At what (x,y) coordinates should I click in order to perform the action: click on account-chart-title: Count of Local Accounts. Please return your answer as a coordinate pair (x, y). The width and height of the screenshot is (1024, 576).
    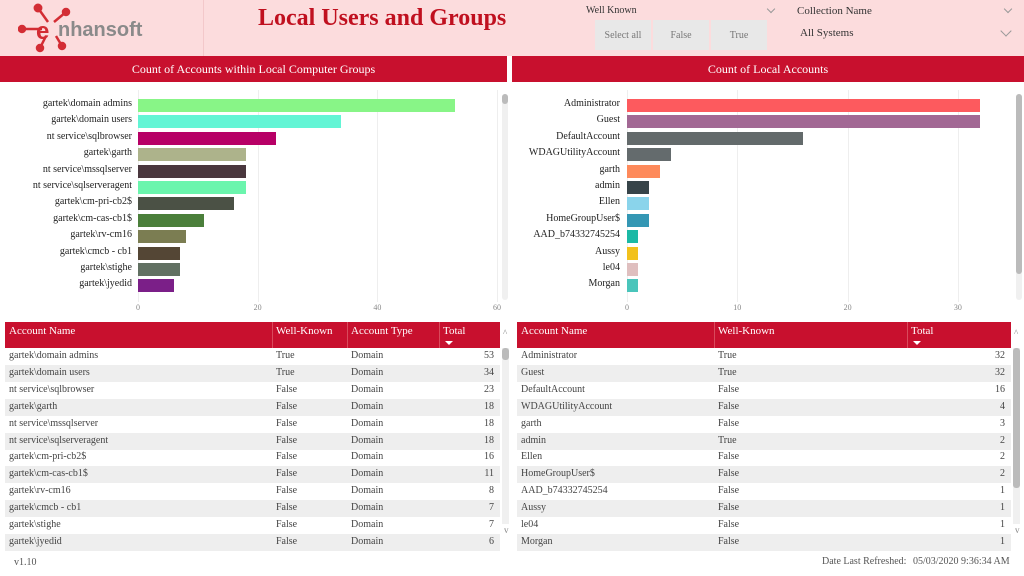
    Looking at the image, I should click on (768, 69).